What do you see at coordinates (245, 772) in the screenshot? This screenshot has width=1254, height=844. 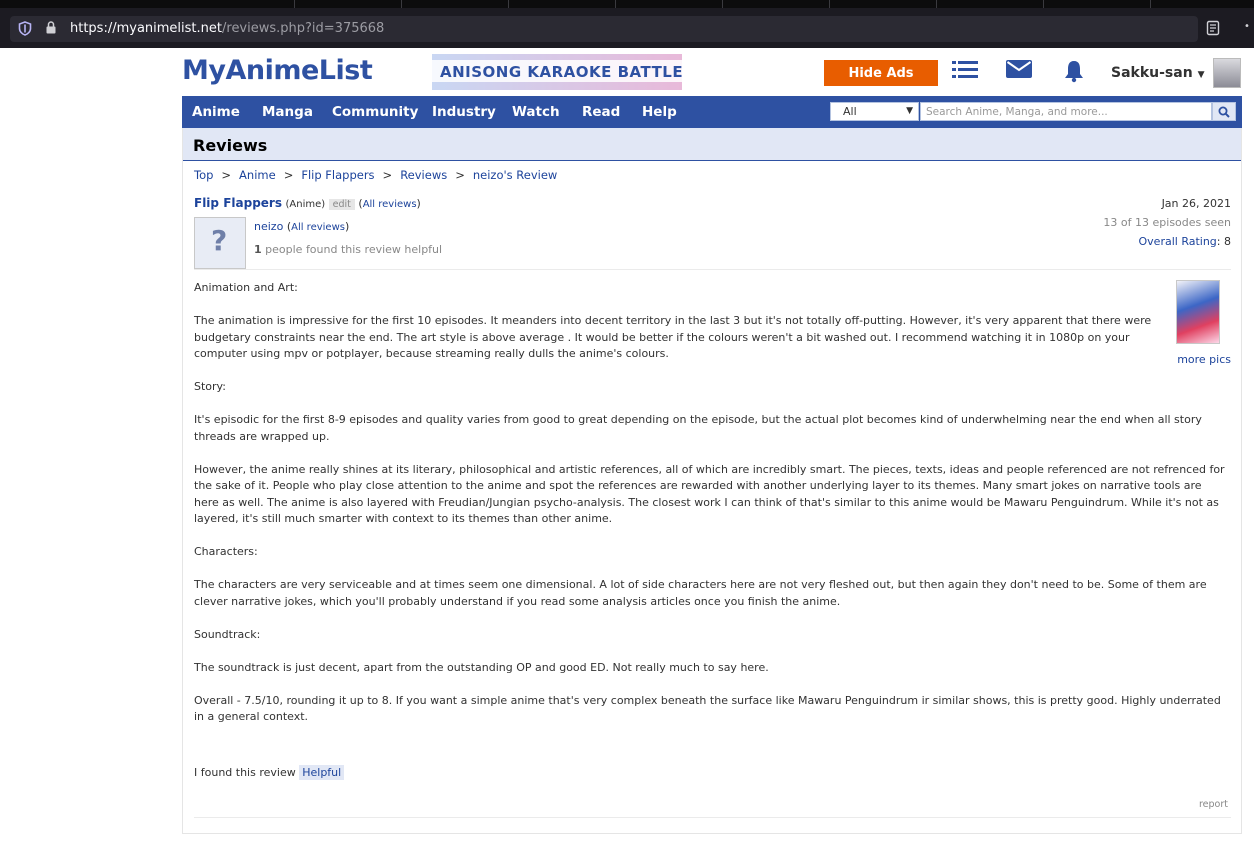 I see `found-helpful-text: I found this review` at bounding box center [245, 772].